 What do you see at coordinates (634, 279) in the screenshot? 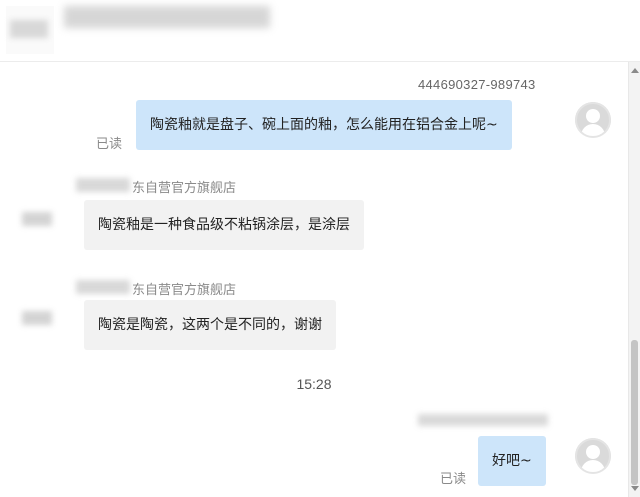
I see `vertical-scrollbar` at bounding box center [634, 279].